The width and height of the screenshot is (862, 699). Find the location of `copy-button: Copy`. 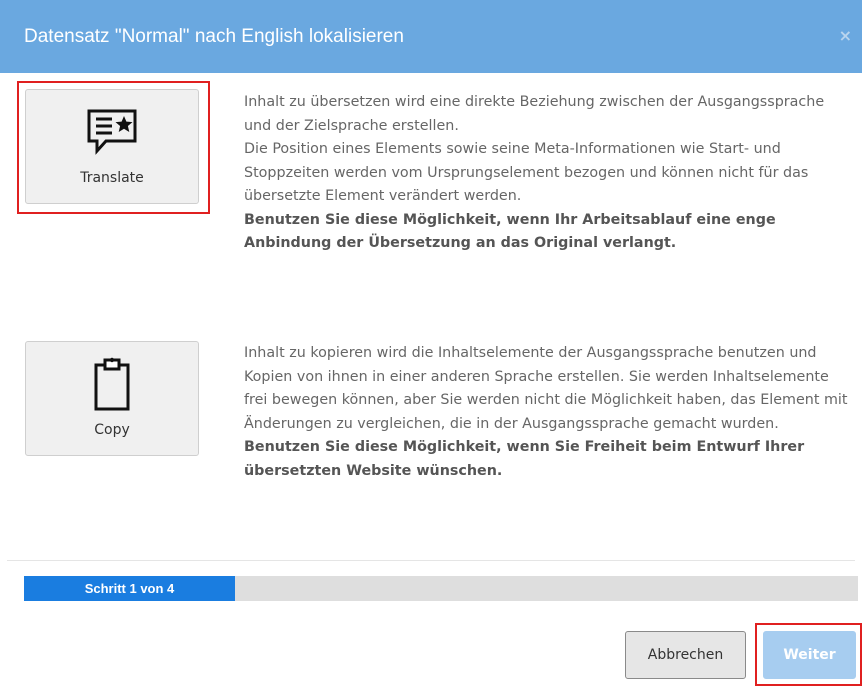

copy-button: Copy is located at coordinates (112, 398).